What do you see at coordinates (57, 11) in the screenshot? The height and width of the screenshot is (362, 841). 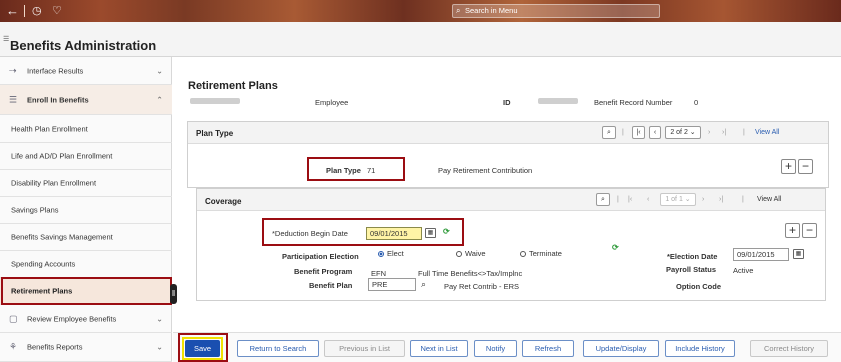 I see `favorites-heart-icon: ♡` at bounding box center [57, 11].